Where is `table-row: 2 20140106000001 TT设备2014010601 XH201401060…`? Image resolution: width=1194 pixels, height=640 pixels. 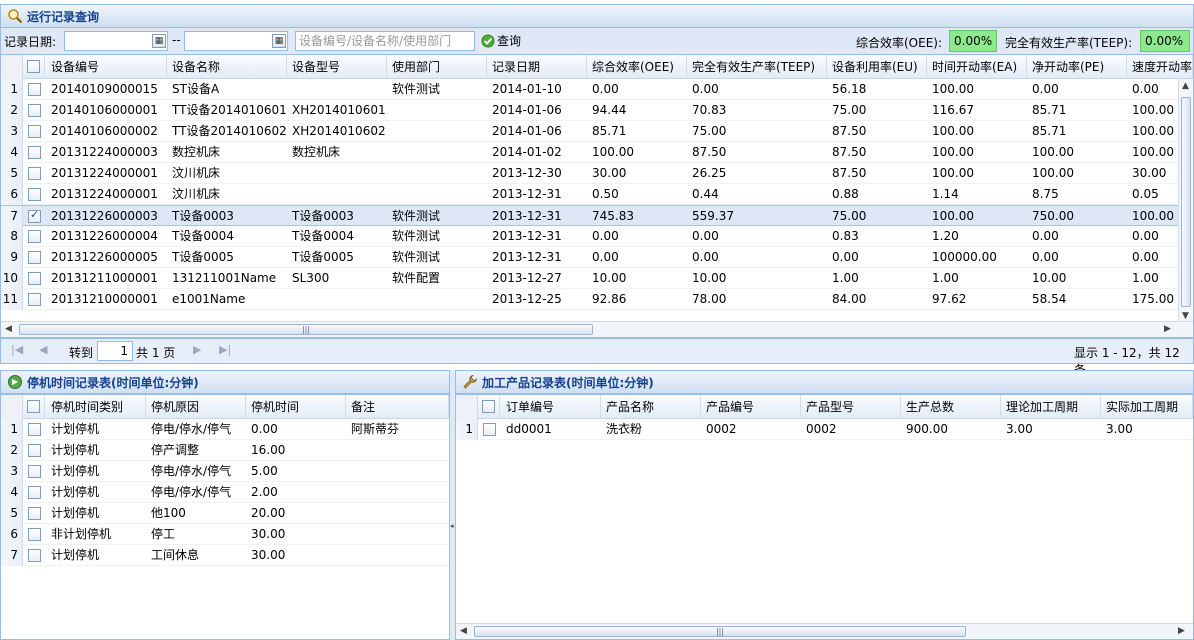
table-row: 2 20140106000001 TT设备2014010601 XH201401060… is located at coordinates (589, 110).